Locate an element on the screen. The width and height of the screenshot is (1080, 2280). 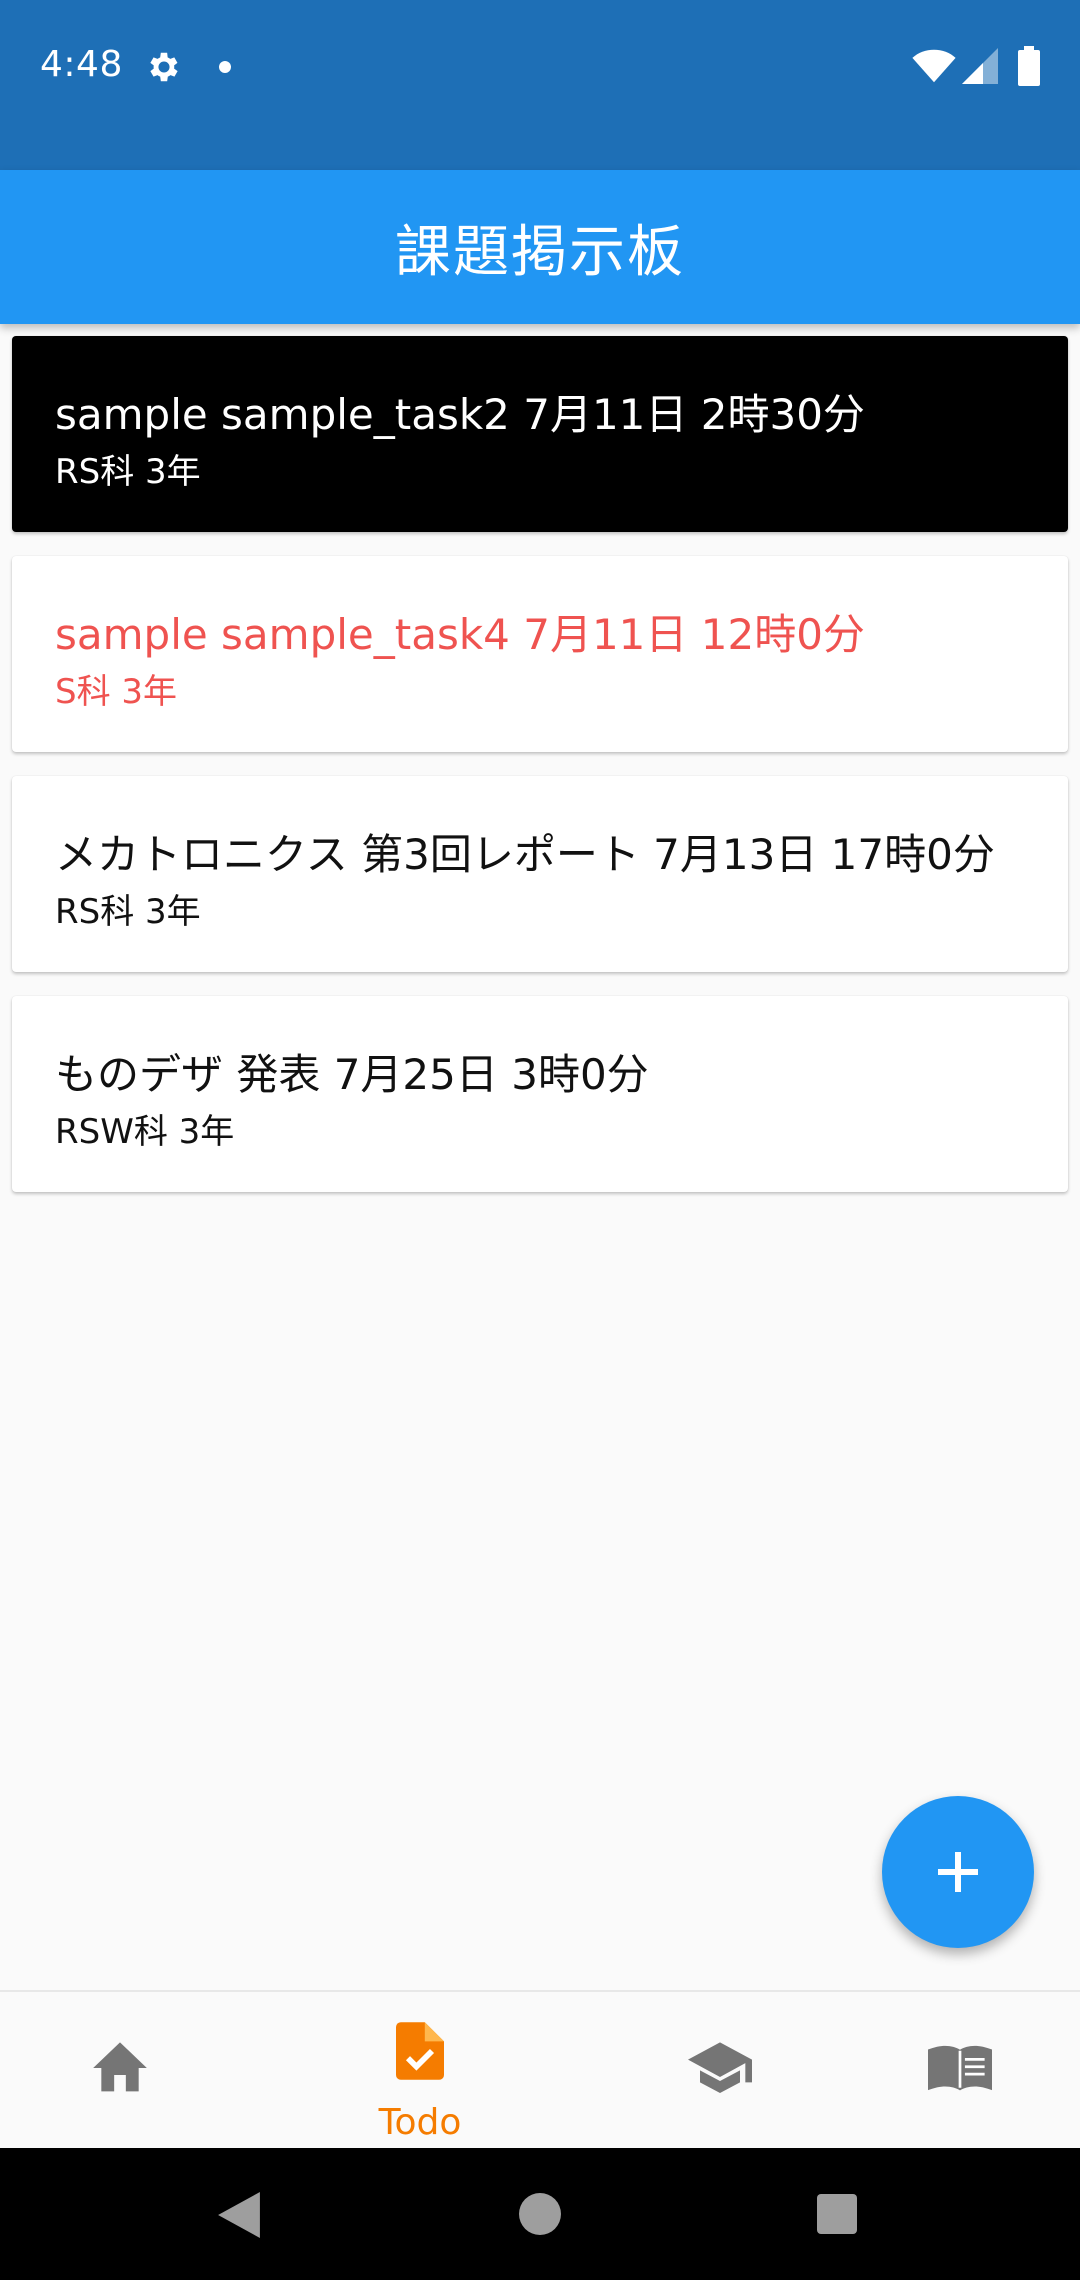
home-circle-icon is located at coordinates (540, 2214).